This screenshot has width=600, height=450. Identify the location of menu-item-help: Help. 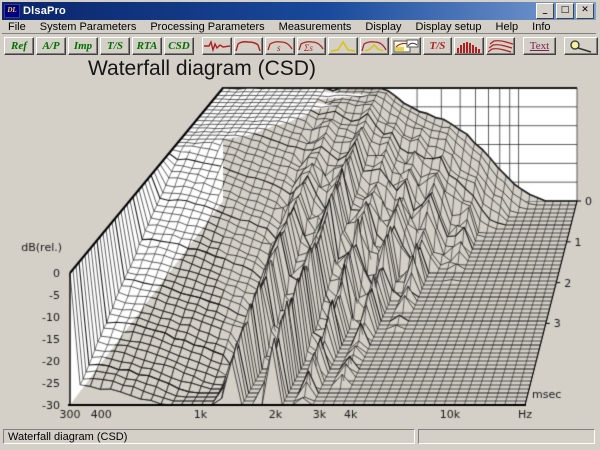
(507, 27).